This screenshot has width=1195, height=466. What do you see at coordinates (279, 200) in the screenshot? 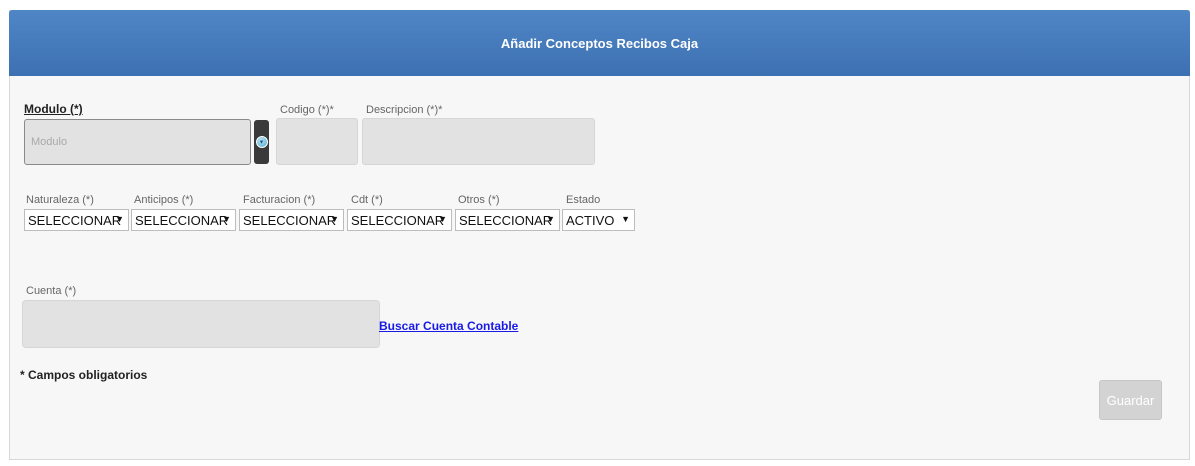
I see `facturacion-label: Facturacion (*)` at bounding box center [279, 200].